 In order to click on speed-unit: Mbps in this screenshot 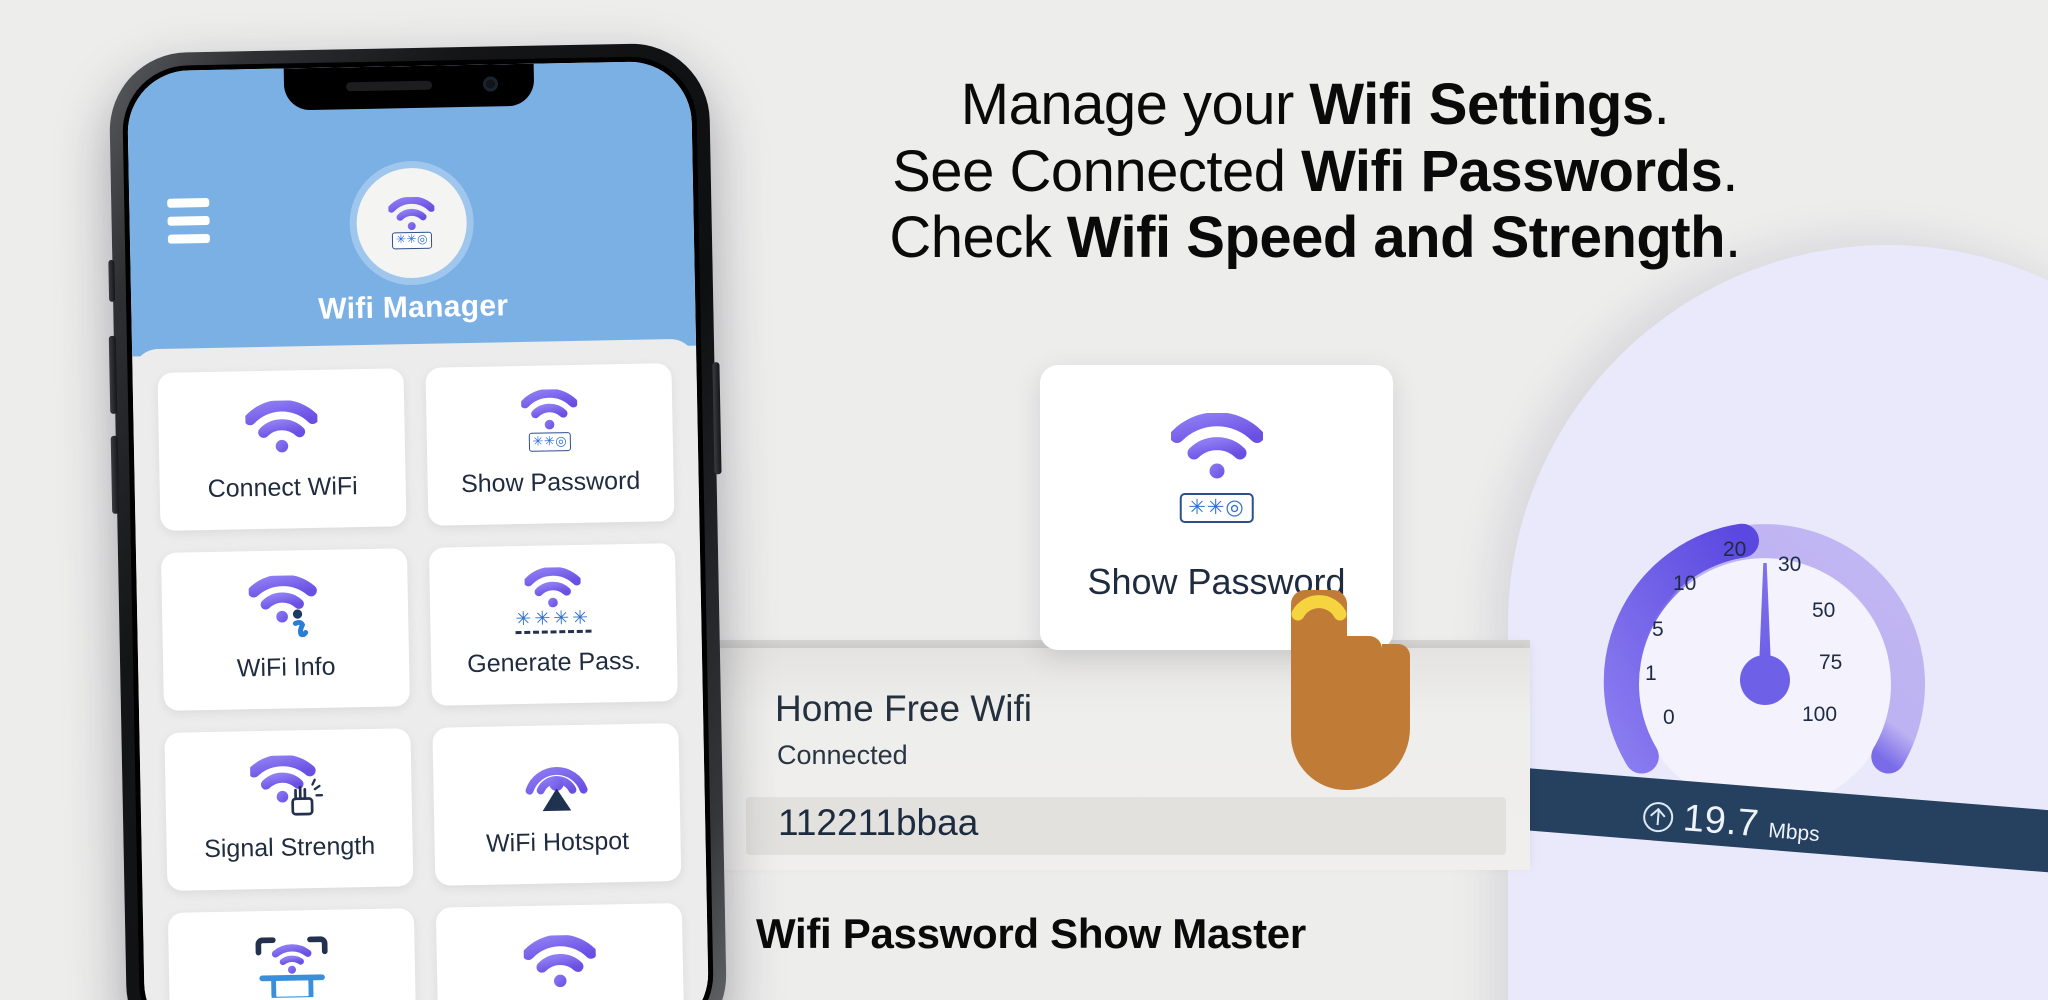, I will do `click(1794, 833)`.